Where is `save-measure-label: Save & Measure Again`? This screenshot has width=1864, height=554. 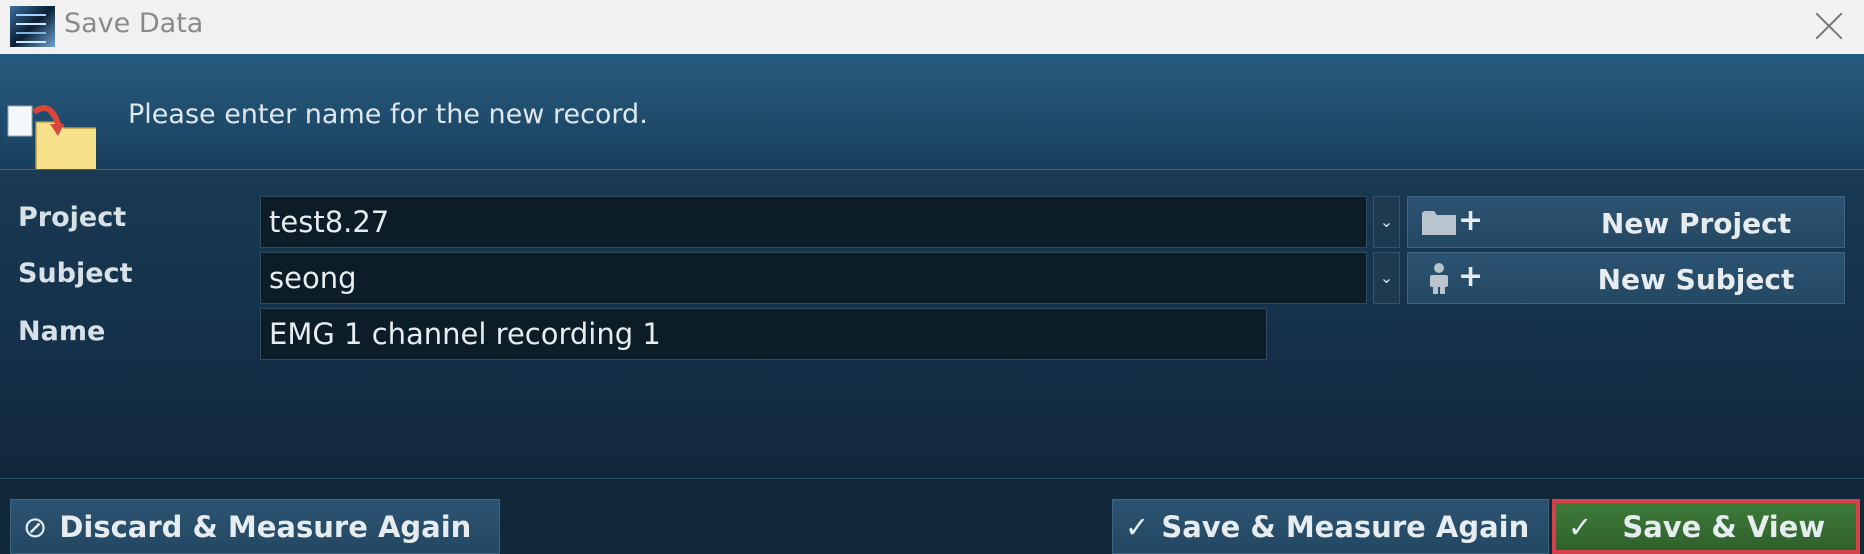 save-measure-label: Save & Measure Again is located at coordinates (1345, 526).